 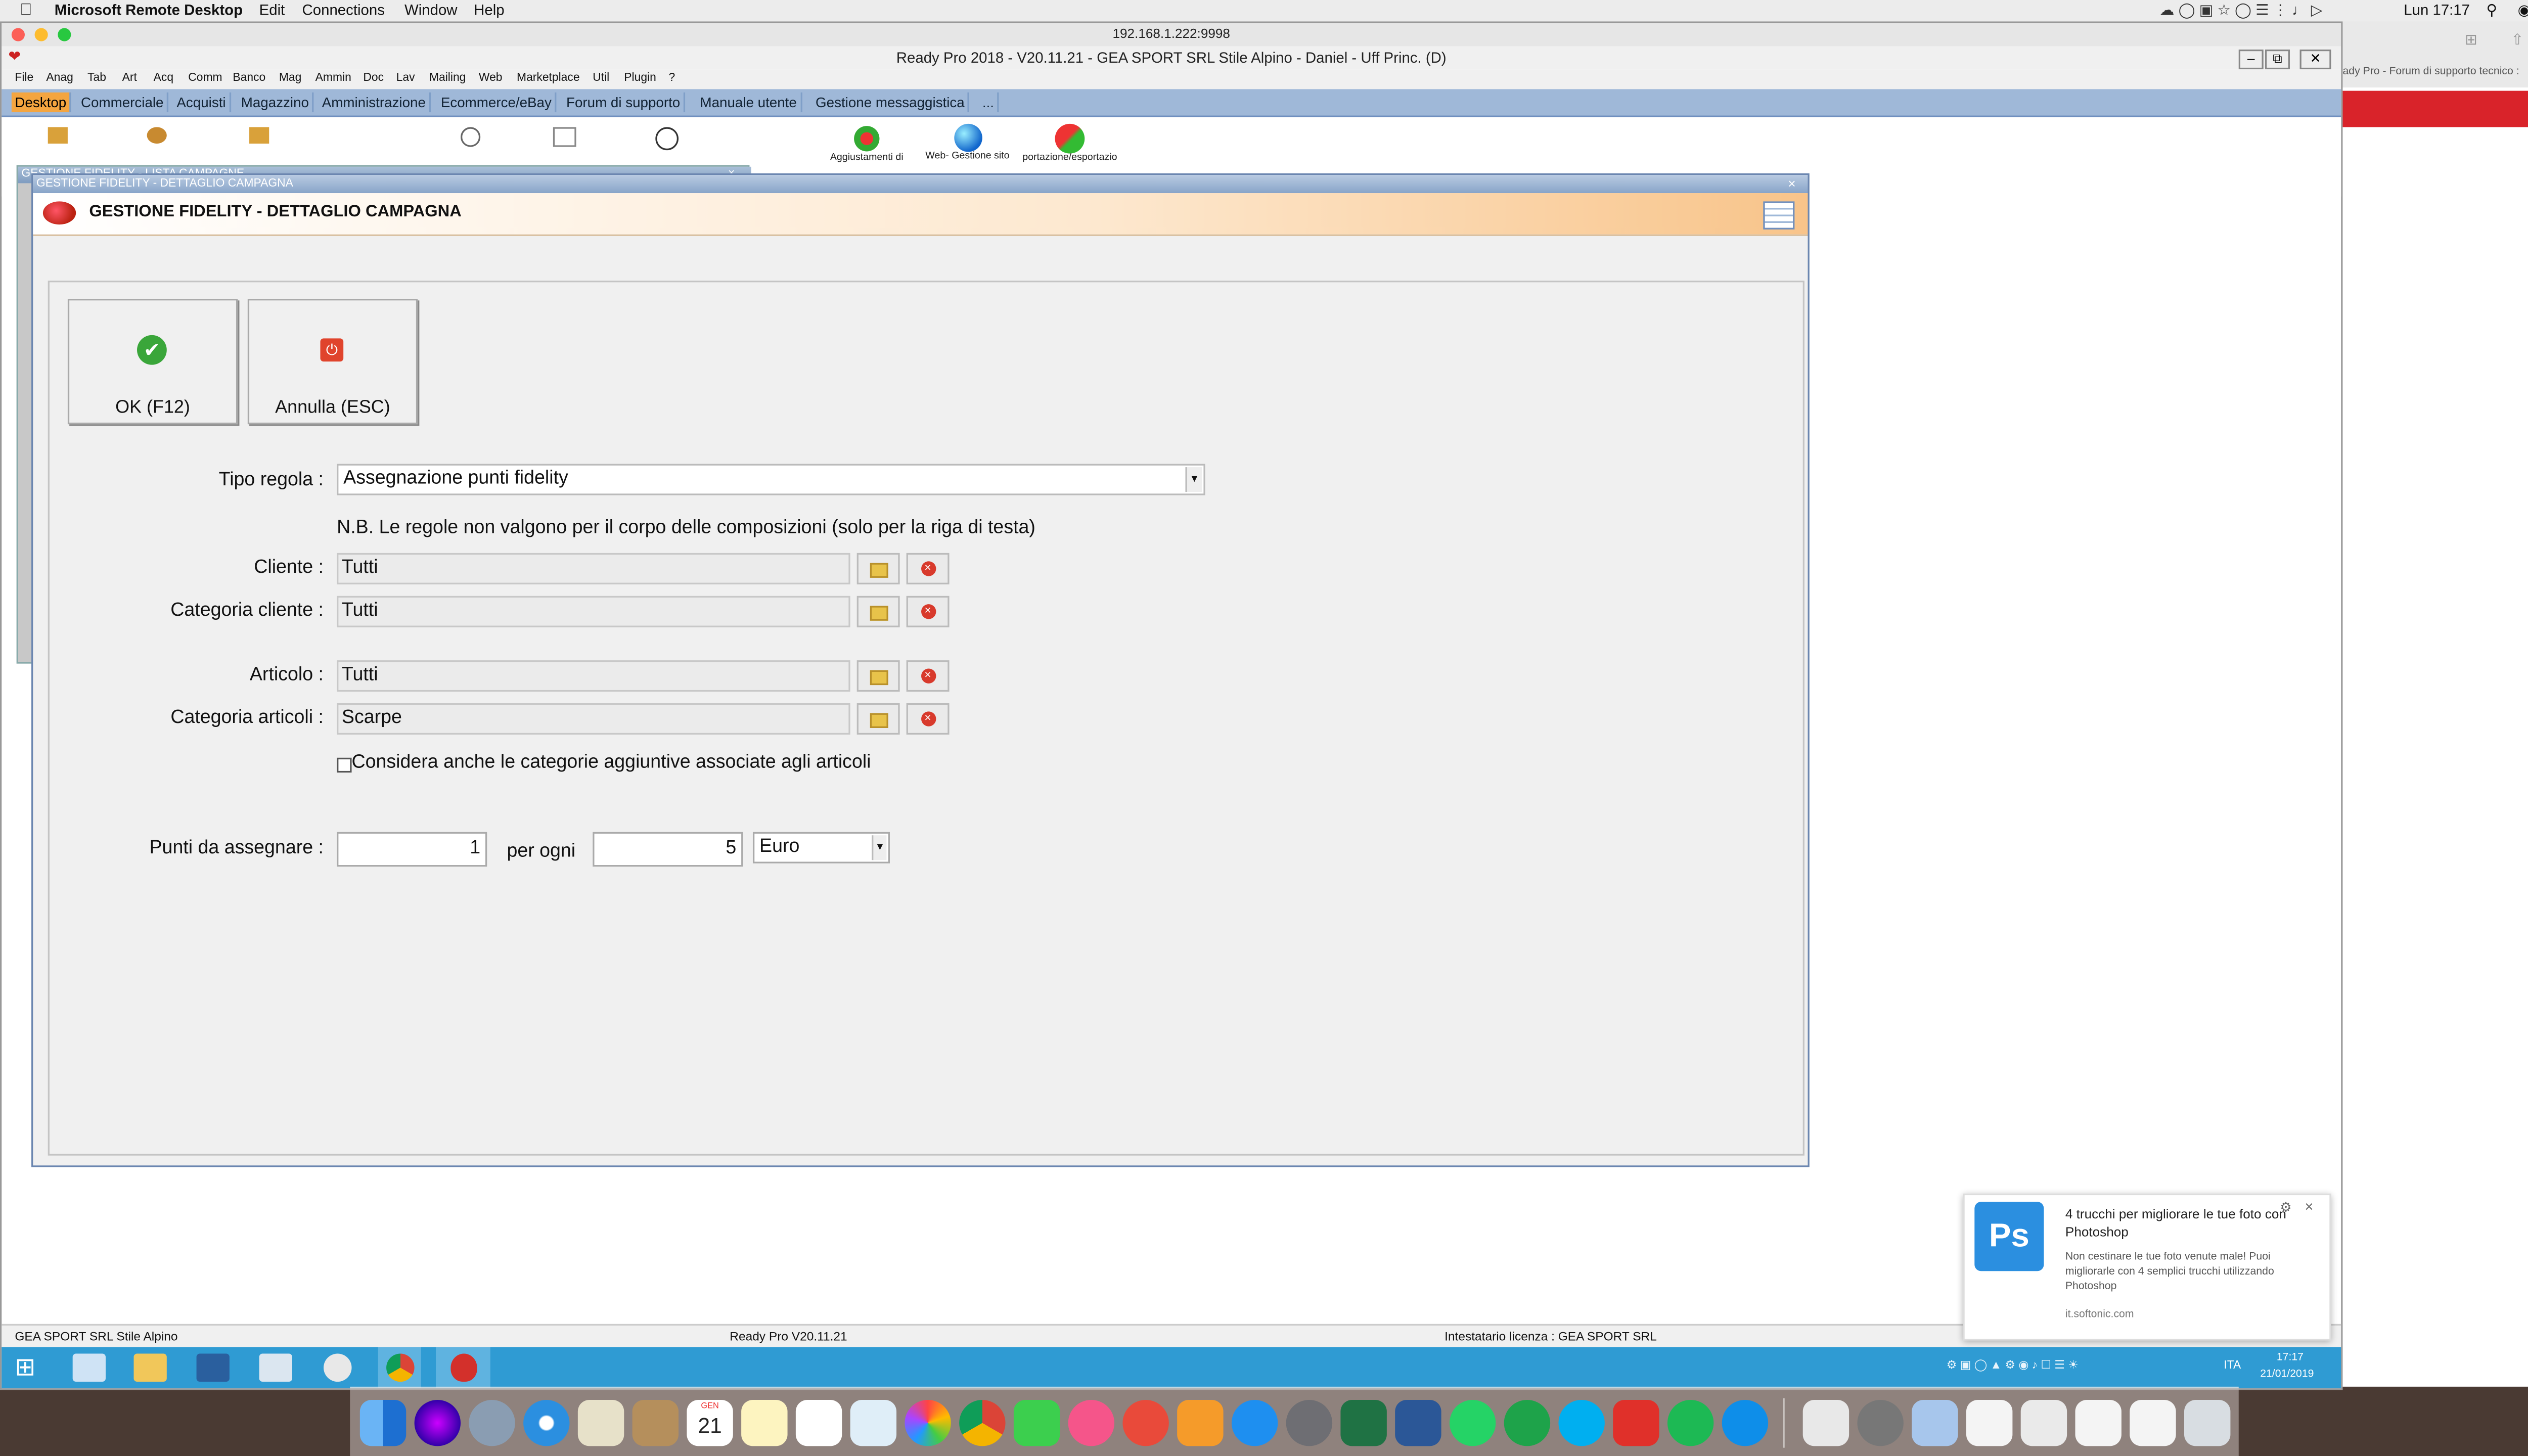 I want to click on tab-ecommerce: Ecommerce/eBay, so click(x=497, y=102).